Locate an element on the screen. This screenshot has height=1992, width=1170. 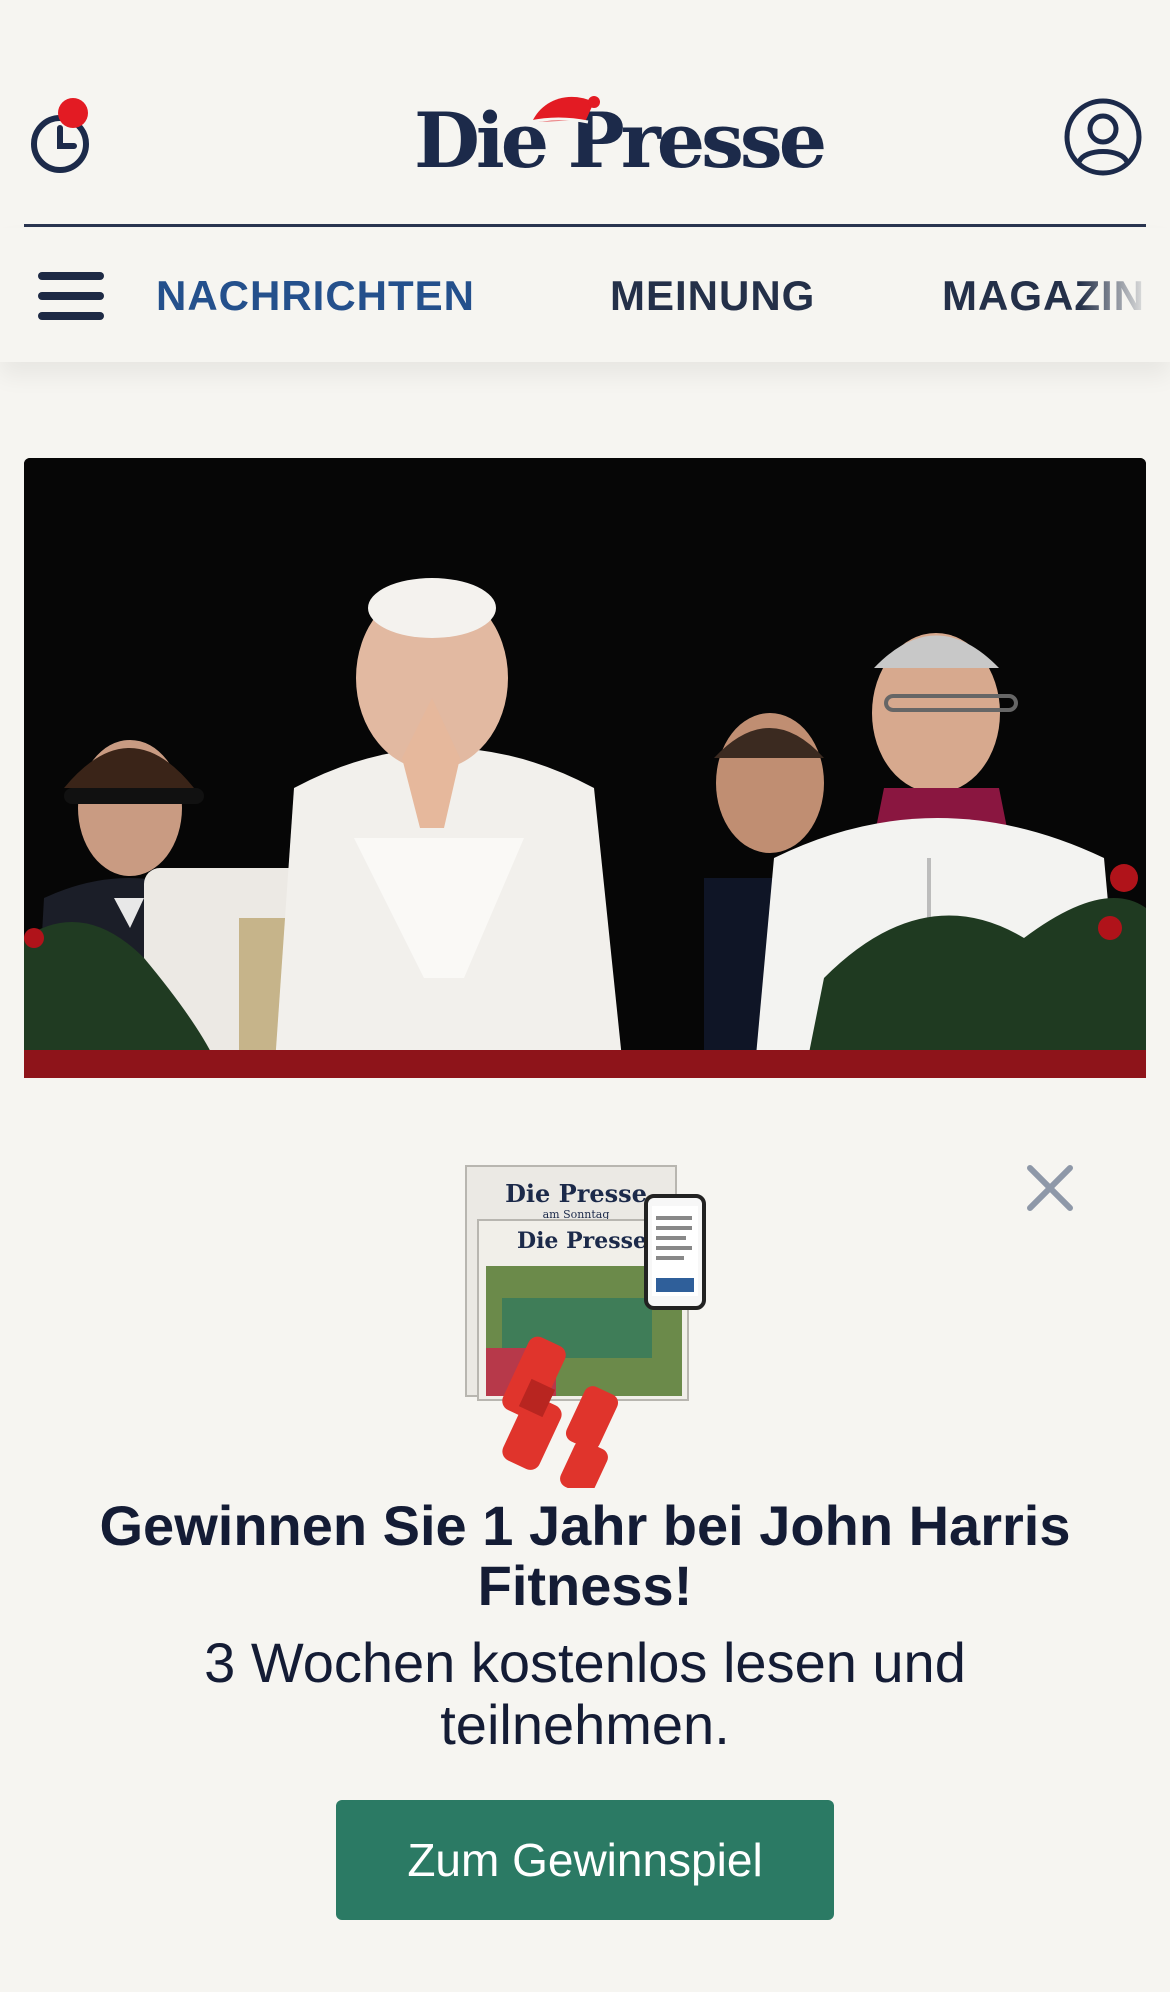
notification-dot is located at coordinates (73, 113).